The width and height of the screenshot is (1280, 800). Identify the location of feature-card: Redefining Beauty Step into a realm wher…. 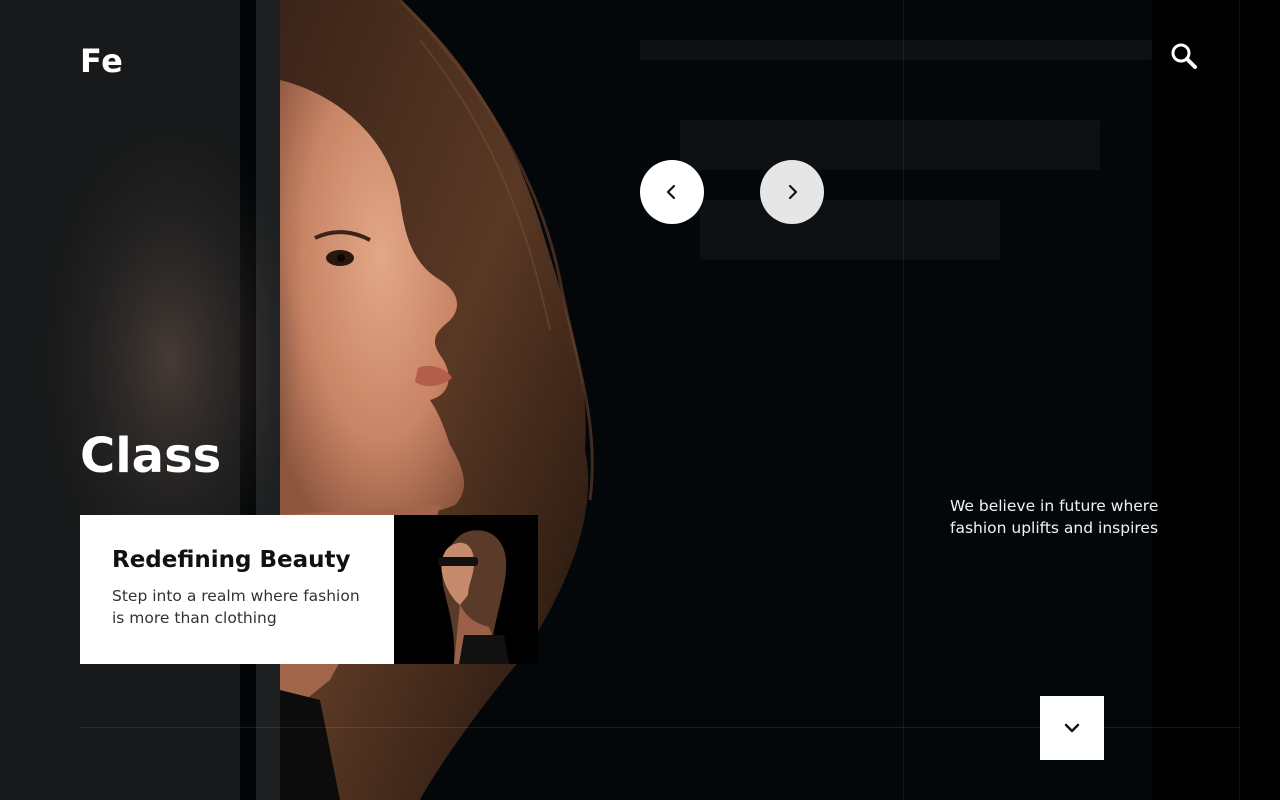
(237, 589).